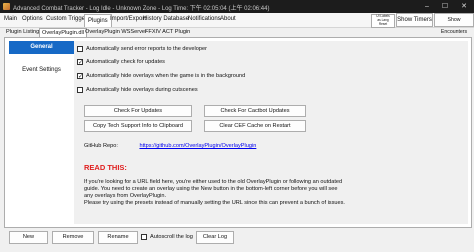 The image size is (474, 252). What do you see at coordinates (63, 32) in the screenshot?
I see `tab-overlayplugin-dll: OverlayPlugin.dll` at bounding box center [63, 32].